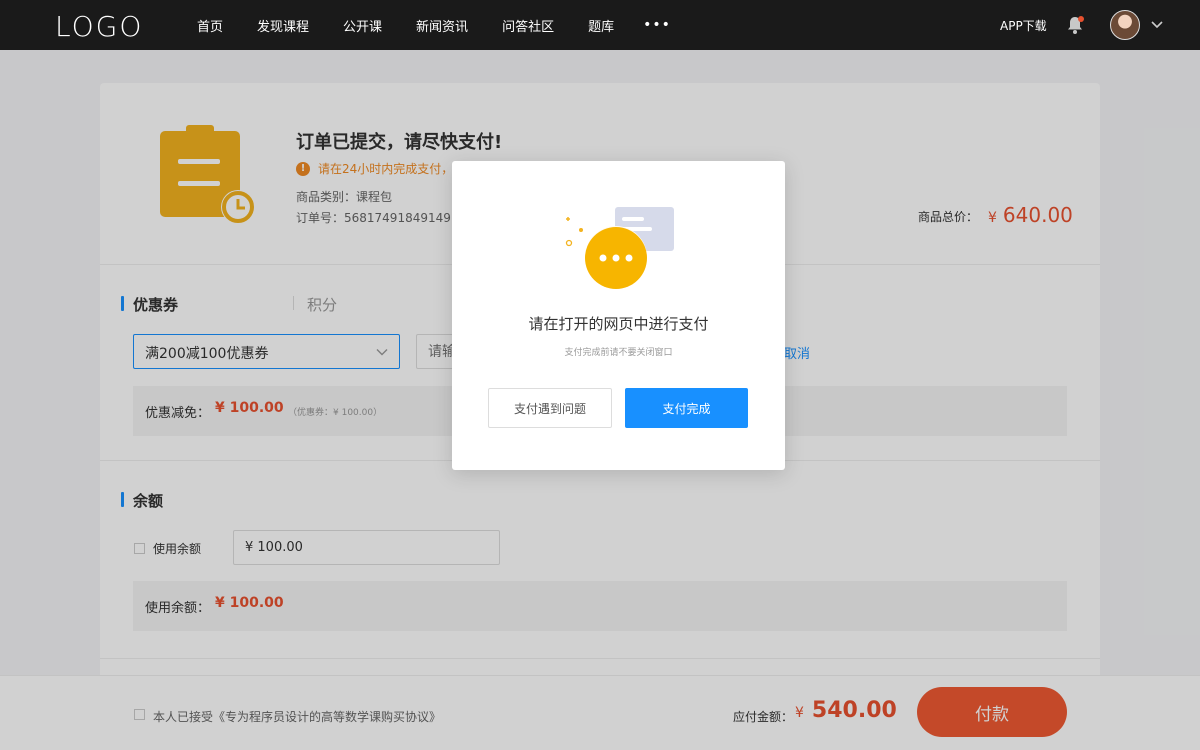 Image resolution: width=1200 pixels, height=750 pixels. What do you see at coordinates (686, 408) in the screenshot?
I see `payment-done-button: 支付完成` at bounding box center [686, 408].